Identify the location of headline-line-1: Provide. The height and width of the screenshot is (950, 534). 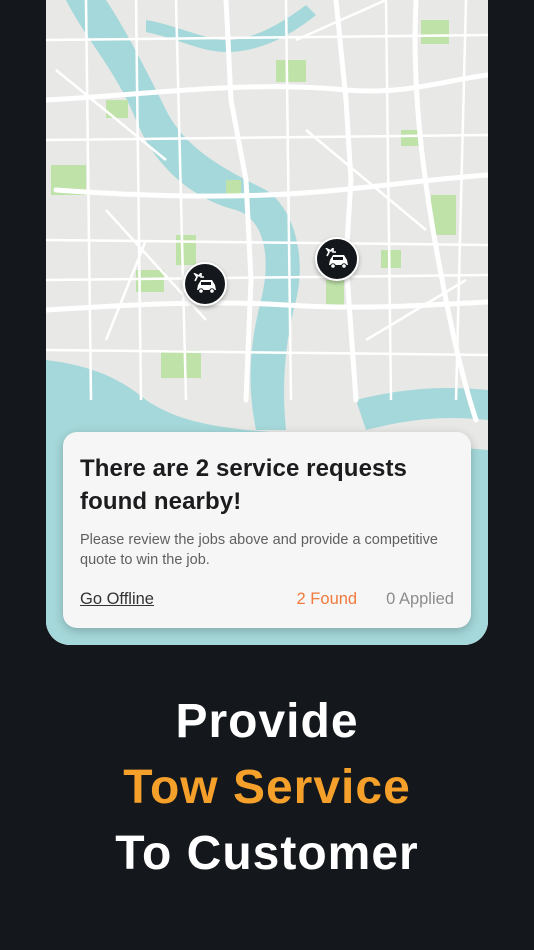
(267, 721).